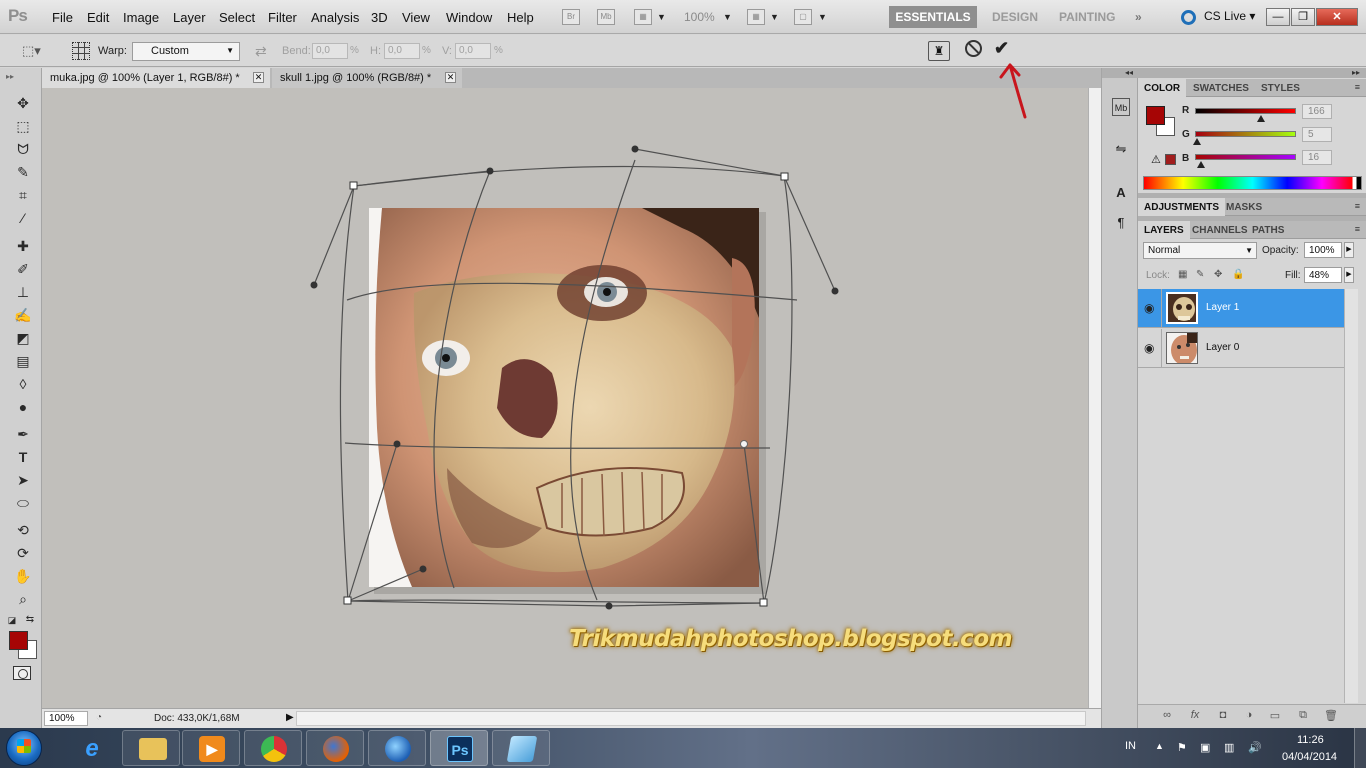 The width and height of the screenshot is (1366, 768). What do you see at coordinates (211, 748) in the screenshot?
I see `taskbar-media-player: ▶` at bounding box center [211, 748].